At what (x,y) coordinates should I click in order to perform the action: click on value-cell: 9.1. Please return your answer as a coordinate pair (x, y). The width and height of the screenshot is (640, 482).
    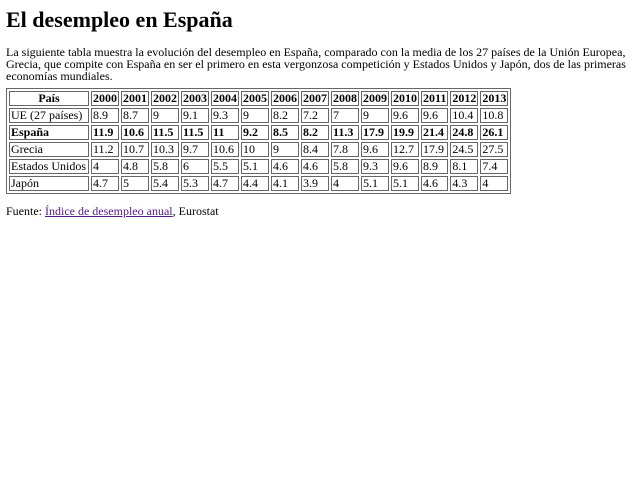
    Looking at the image, I should click on (195, 115).